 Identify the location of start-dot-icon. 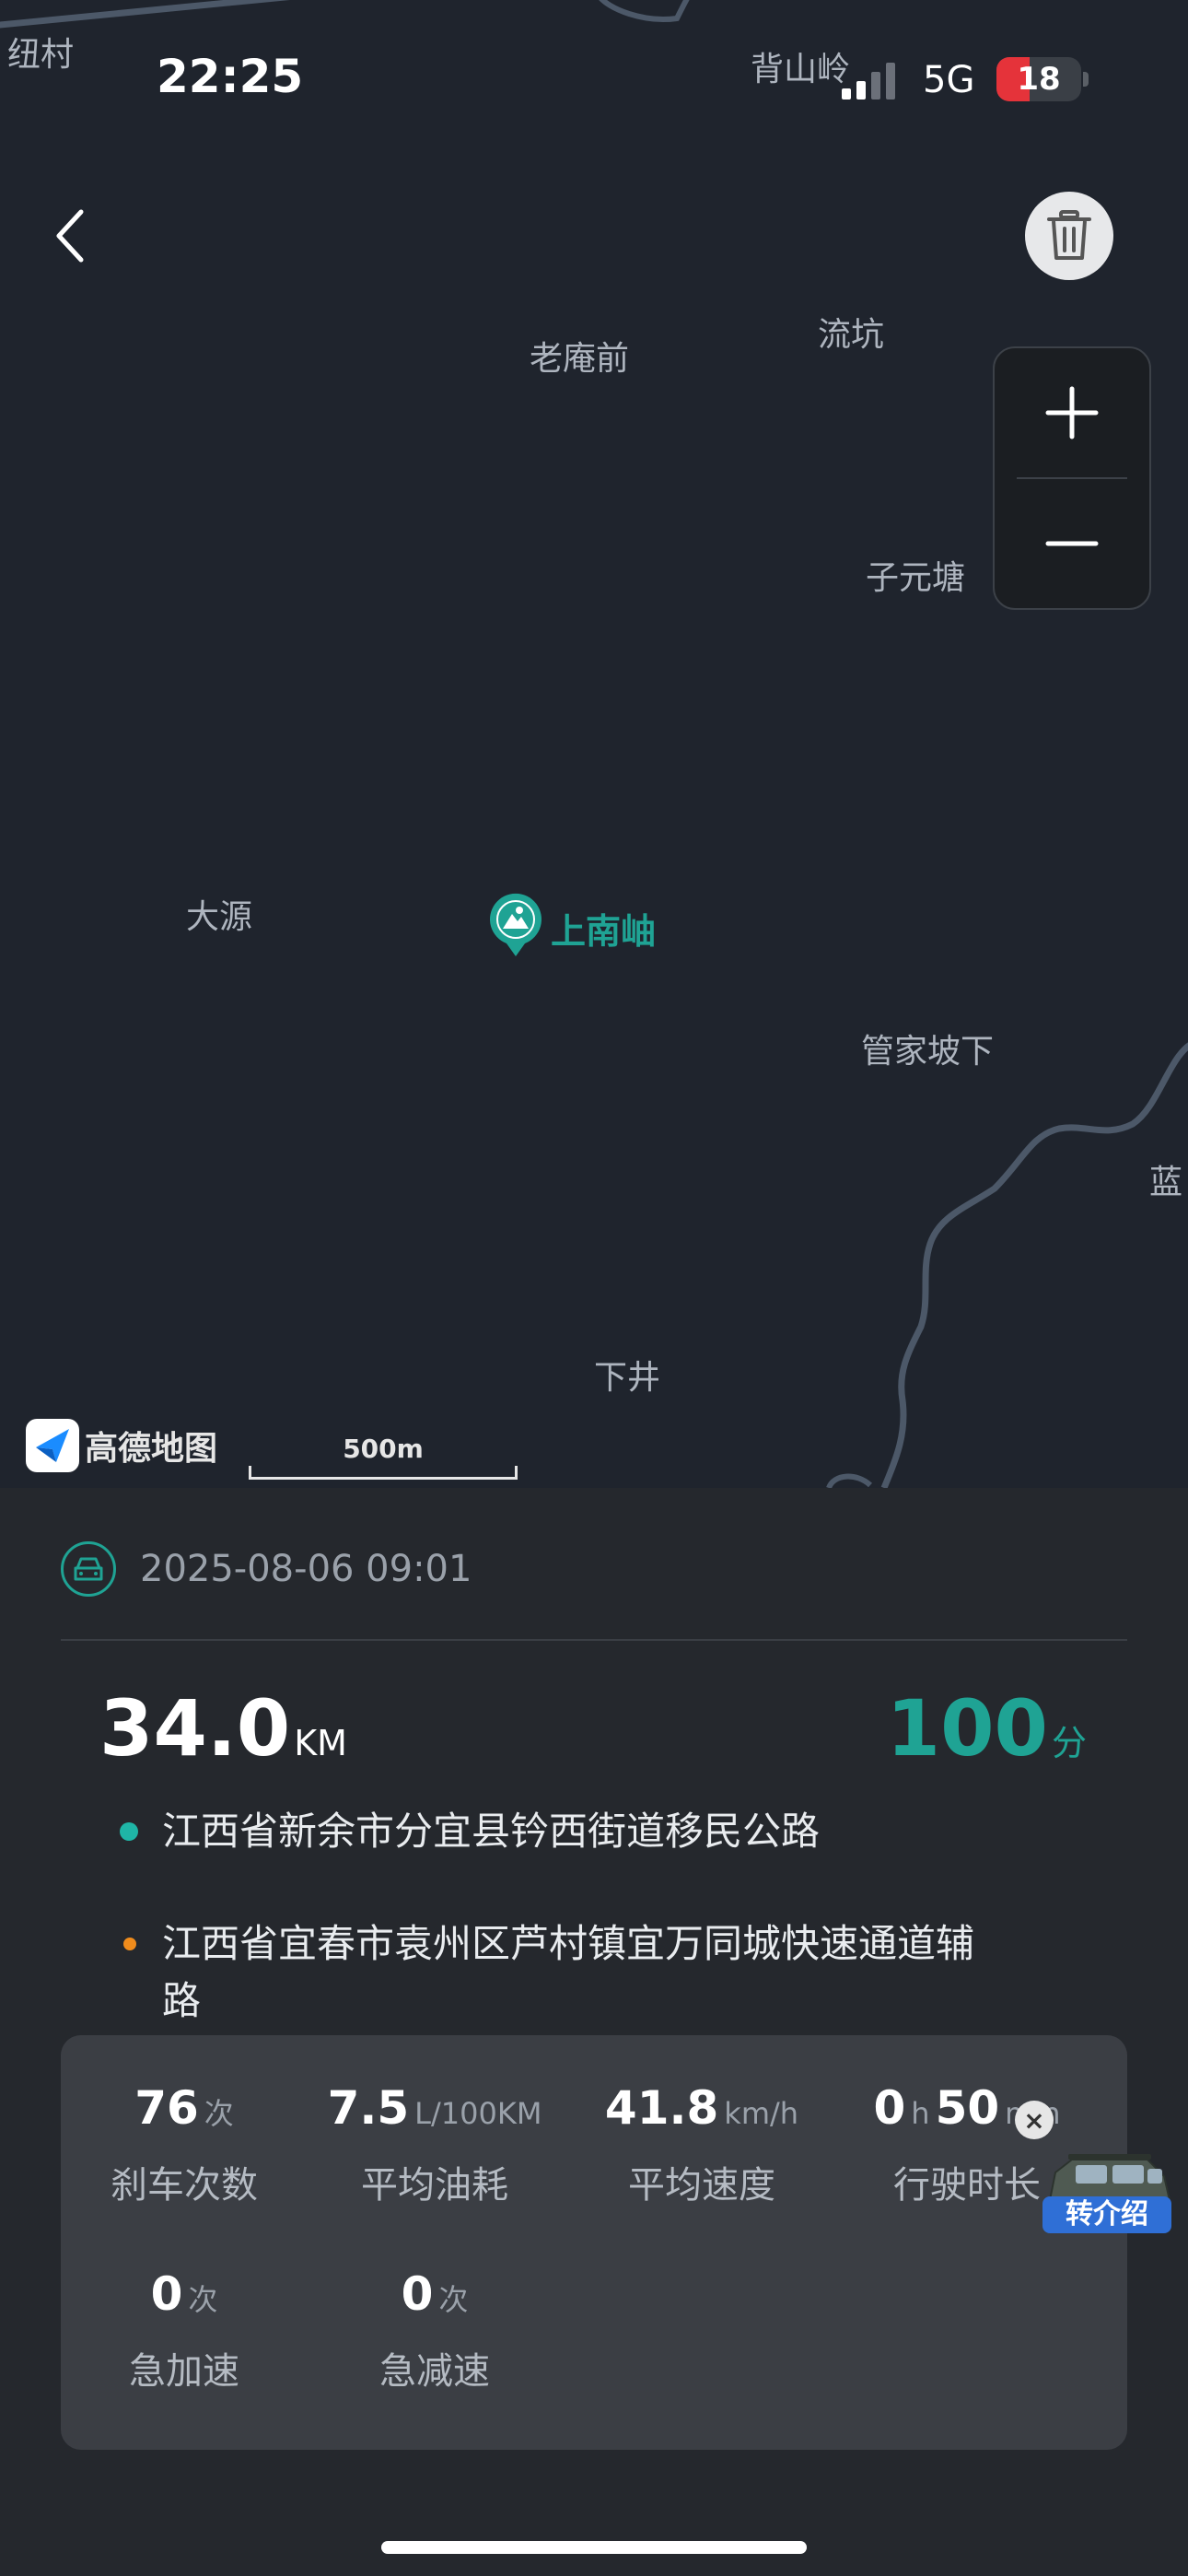
(129, 1831).